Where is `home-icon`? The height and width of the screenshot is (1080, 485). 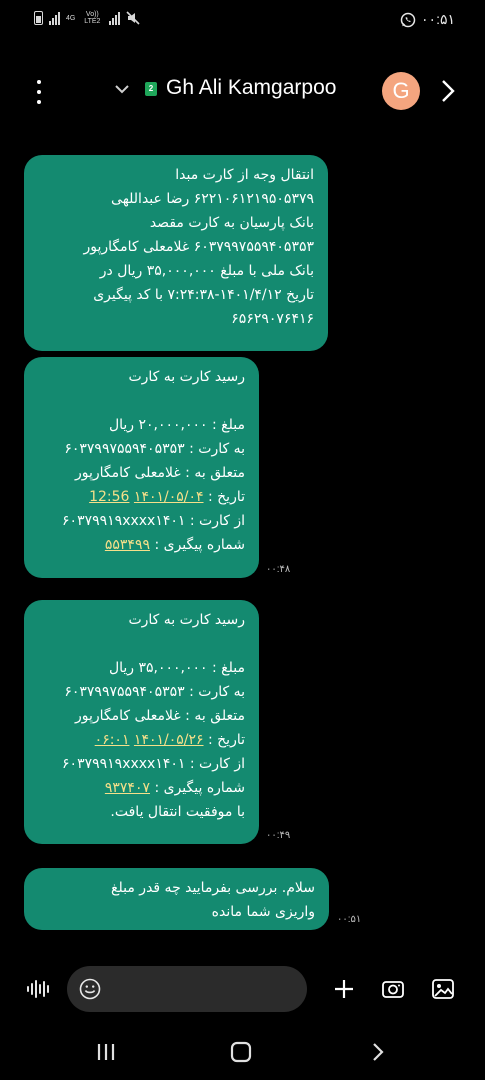 home-icon is located at coordinates (241, 1052).